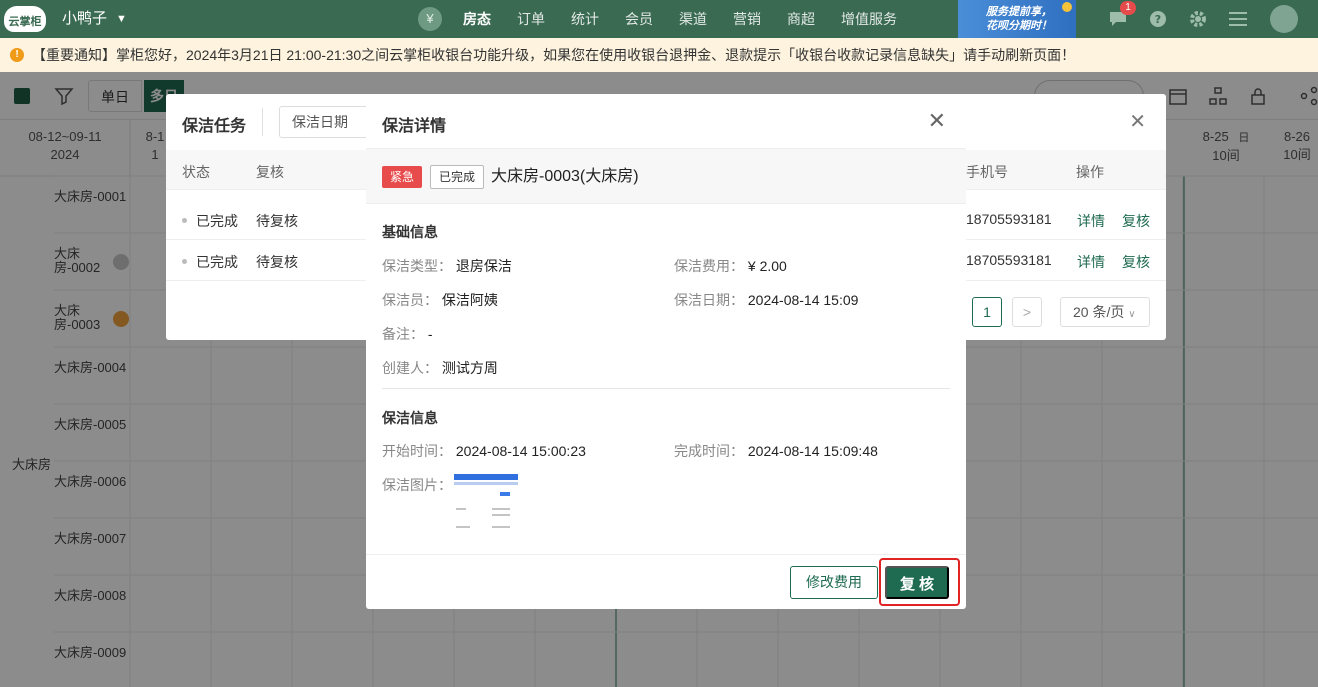 Image resolution: width=1318 pixels, height=687 pixels. Describe the element at coordinates (402, 177) in the screenshot. I see `urgent-tag: 紧急` at that location.